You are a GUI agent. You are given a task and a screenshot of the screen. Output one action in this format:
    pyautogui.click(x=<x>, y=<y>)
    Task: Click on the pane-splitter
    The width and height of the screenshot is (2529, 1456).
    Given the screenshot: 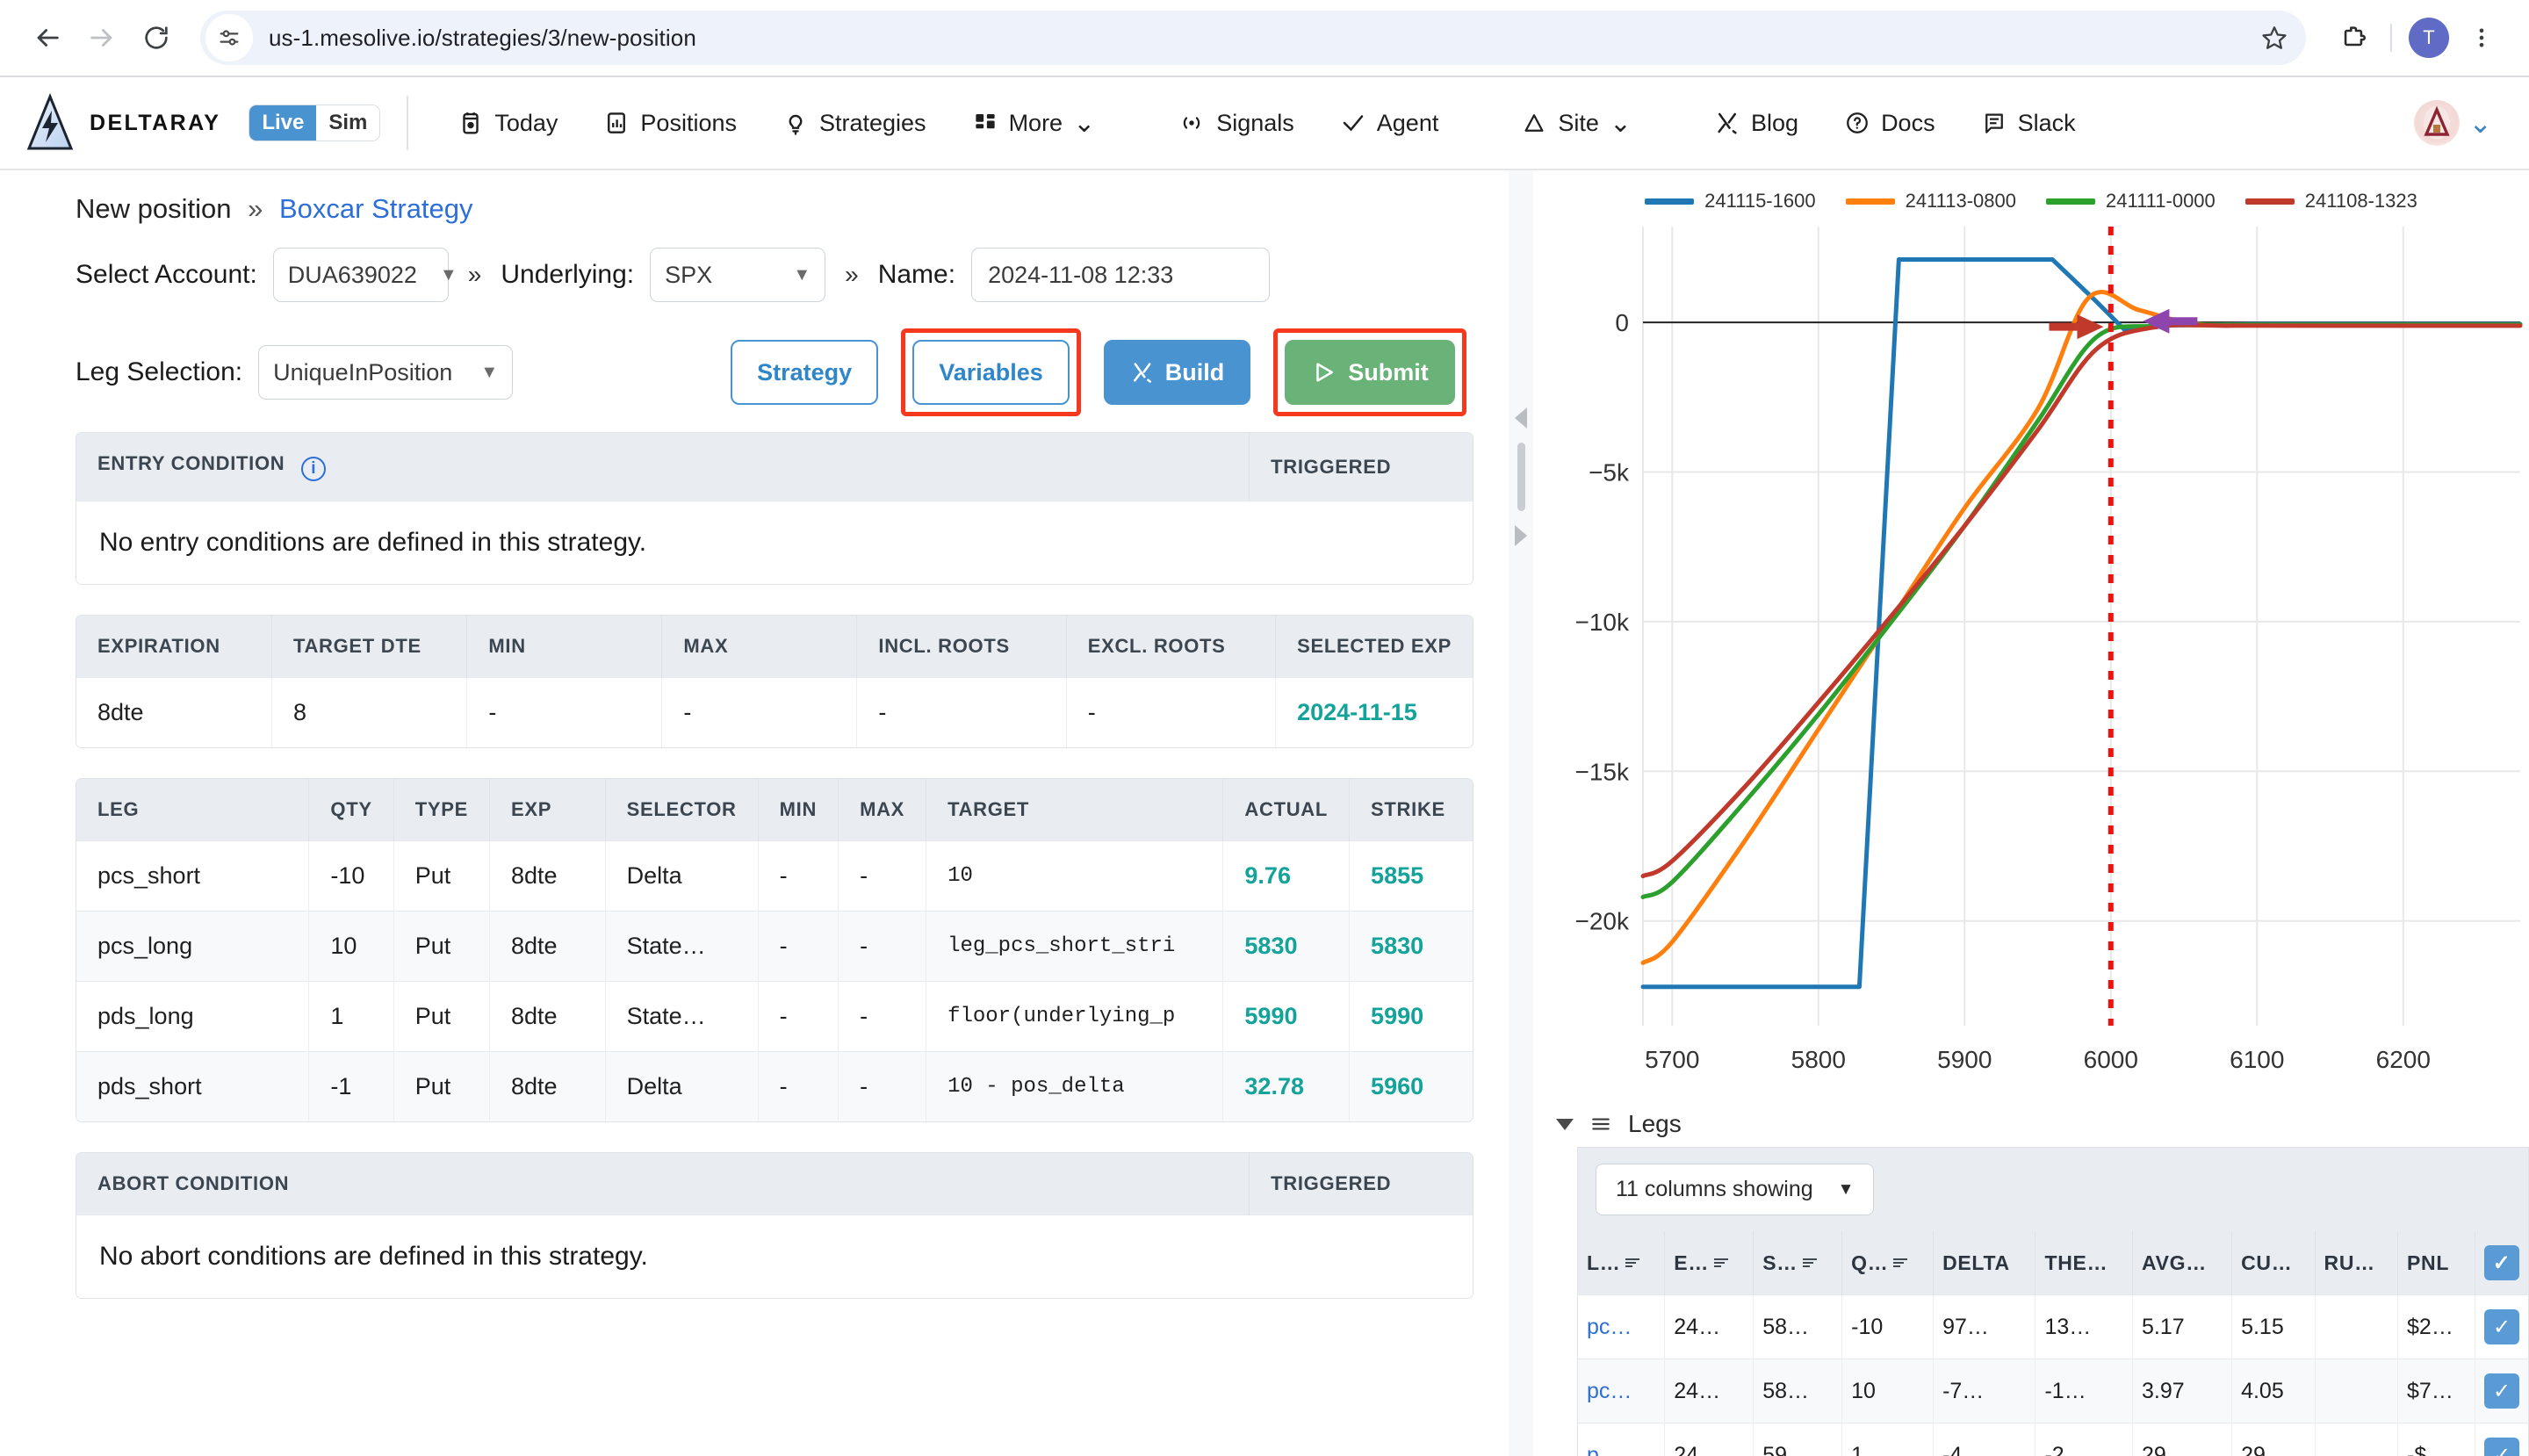 What is the action you would take?
    pyautogui.click(x=1521, y=813)
    